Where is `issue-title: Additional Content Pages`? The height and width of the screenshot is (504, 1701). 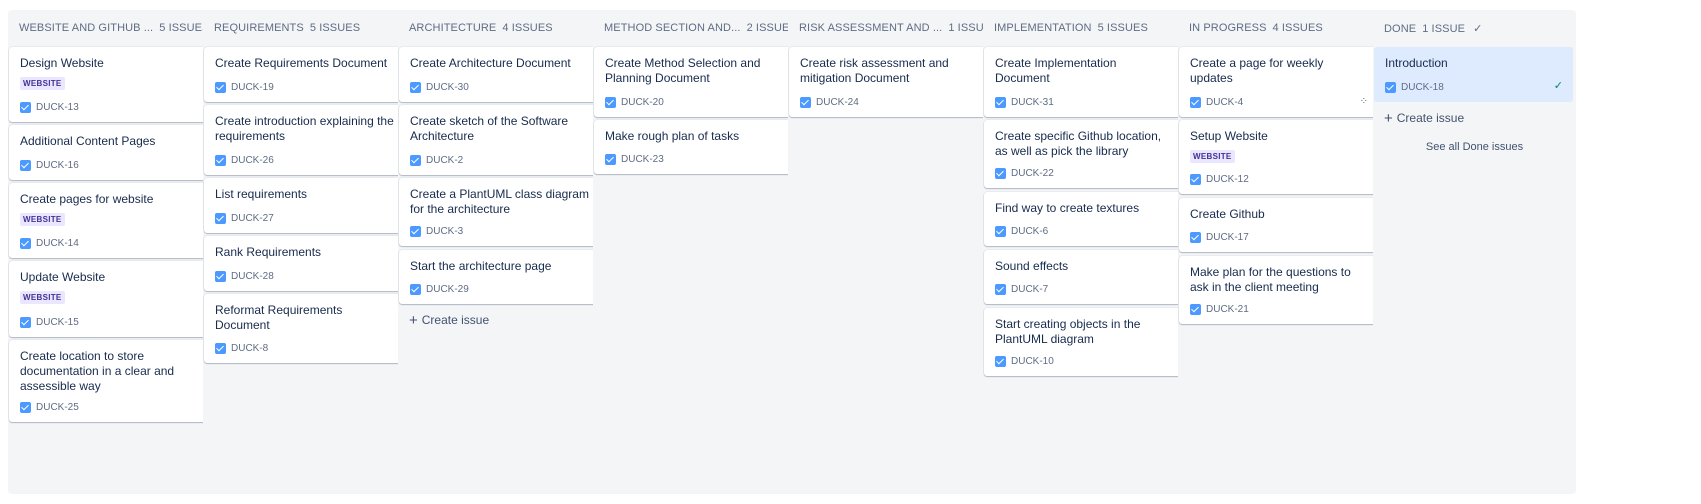
issue-title: Additional Content Pages is located at coordinates (88, 141).